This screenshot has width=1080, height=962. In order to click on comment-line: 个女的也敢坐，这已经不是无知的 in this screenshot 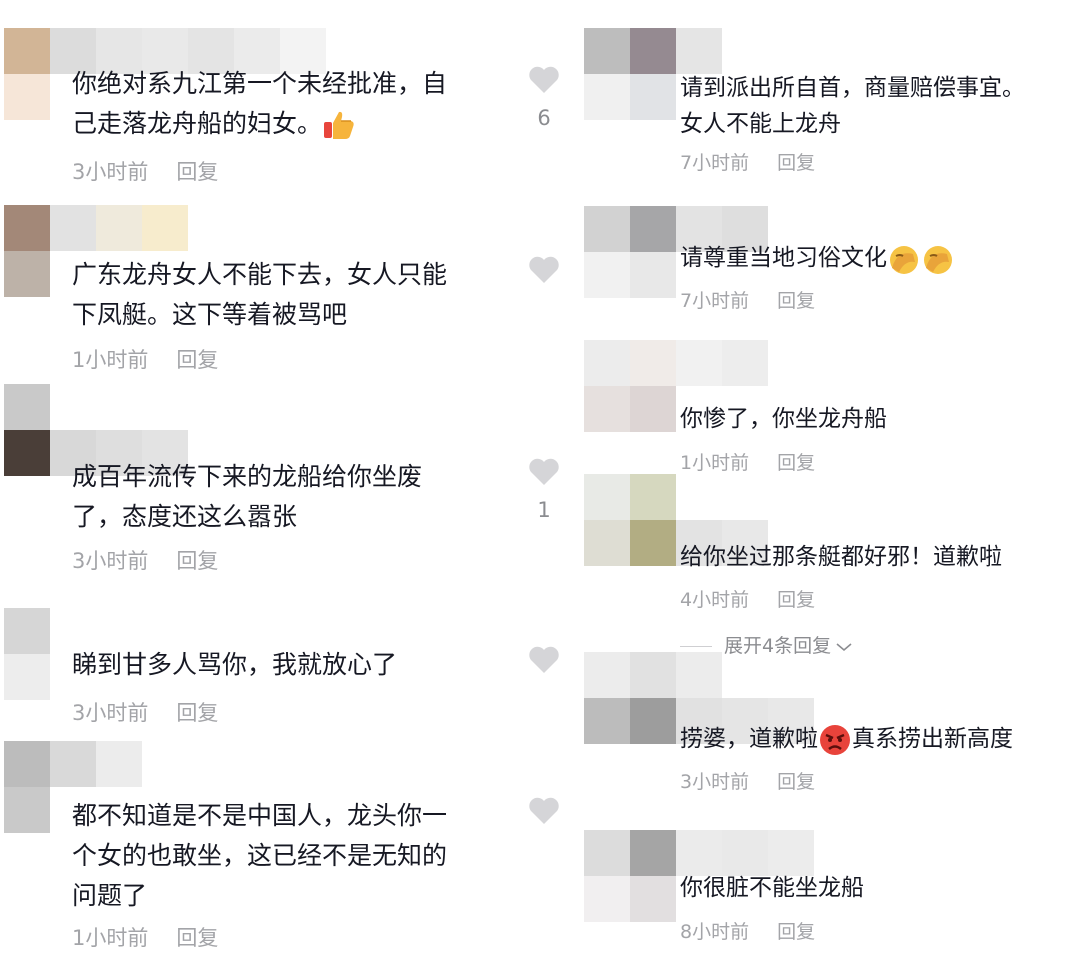, I will do `click(260, 855)`.